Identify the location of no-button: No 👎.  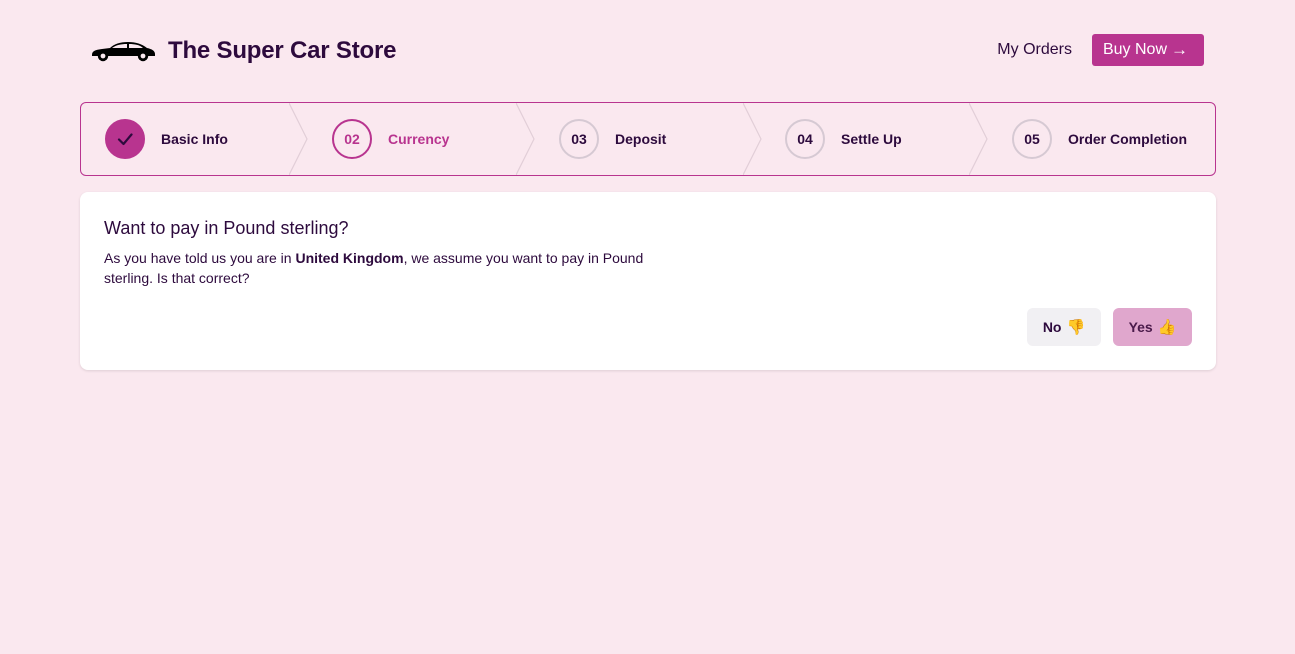
(1064, 327).